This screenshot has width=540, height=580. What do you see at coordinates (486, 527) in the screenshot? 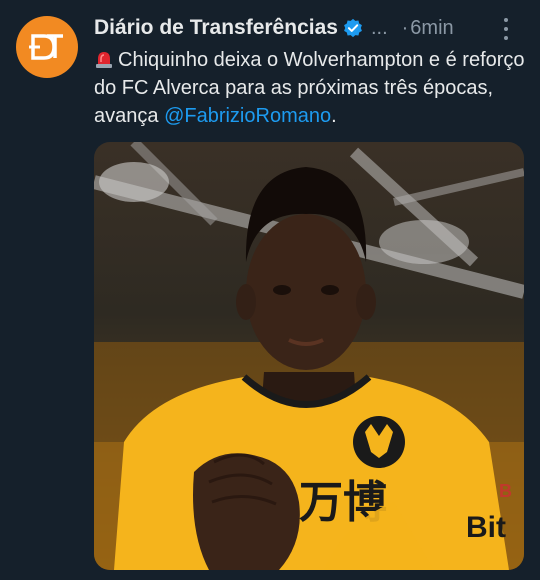
I see `sleeve-sponsor-text: Bit` at bounding box center [486, 527].